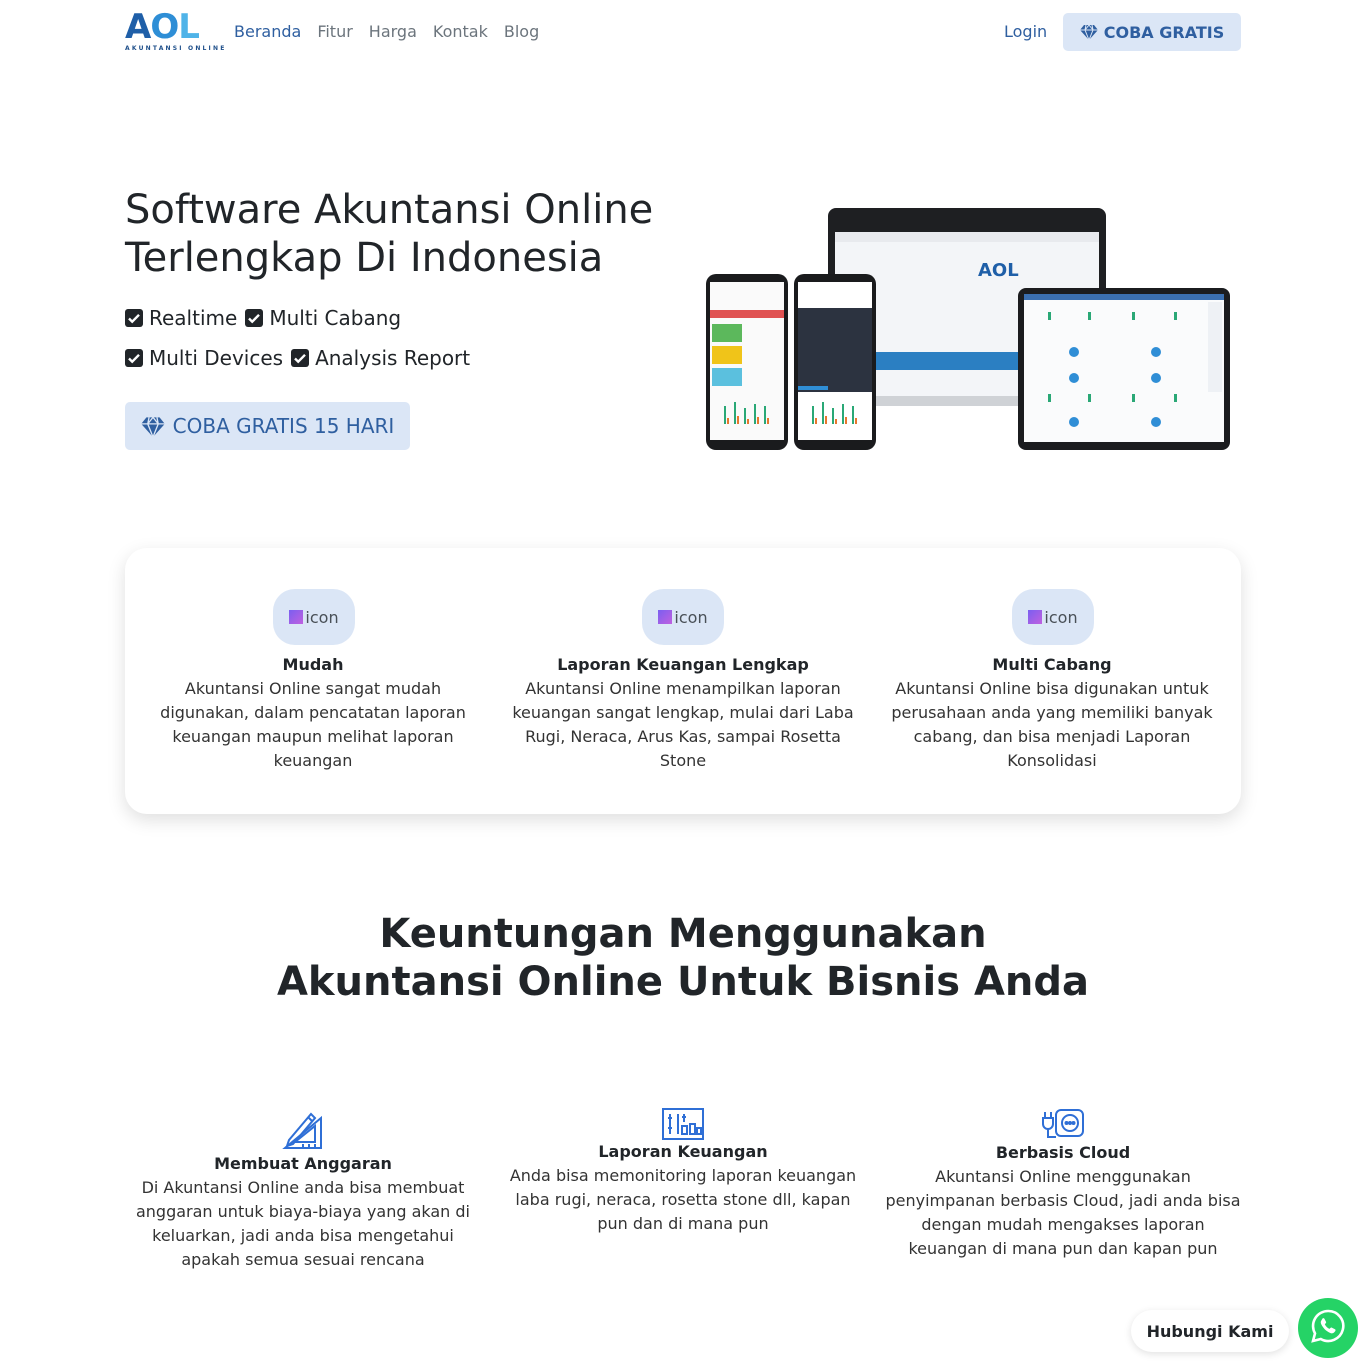  What do you see at coordinates (335, 318) in the screenshot?
I see `feature-multi-cabang: Multi Cabang` at bounding box center [335, 318].